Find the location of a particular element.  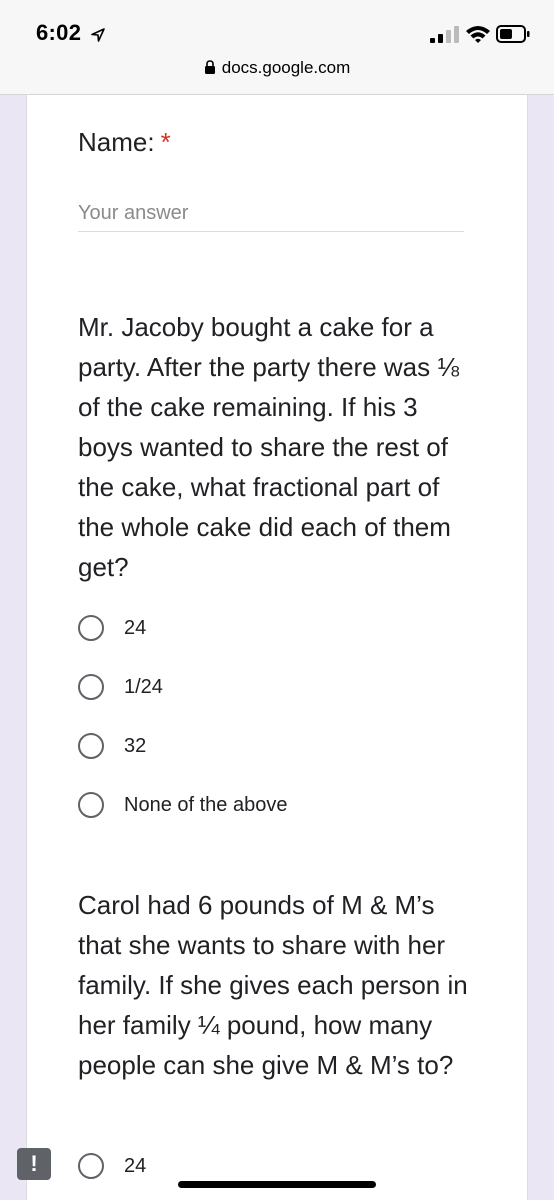

required-asterisk: * is located at coordinates (165, 142).